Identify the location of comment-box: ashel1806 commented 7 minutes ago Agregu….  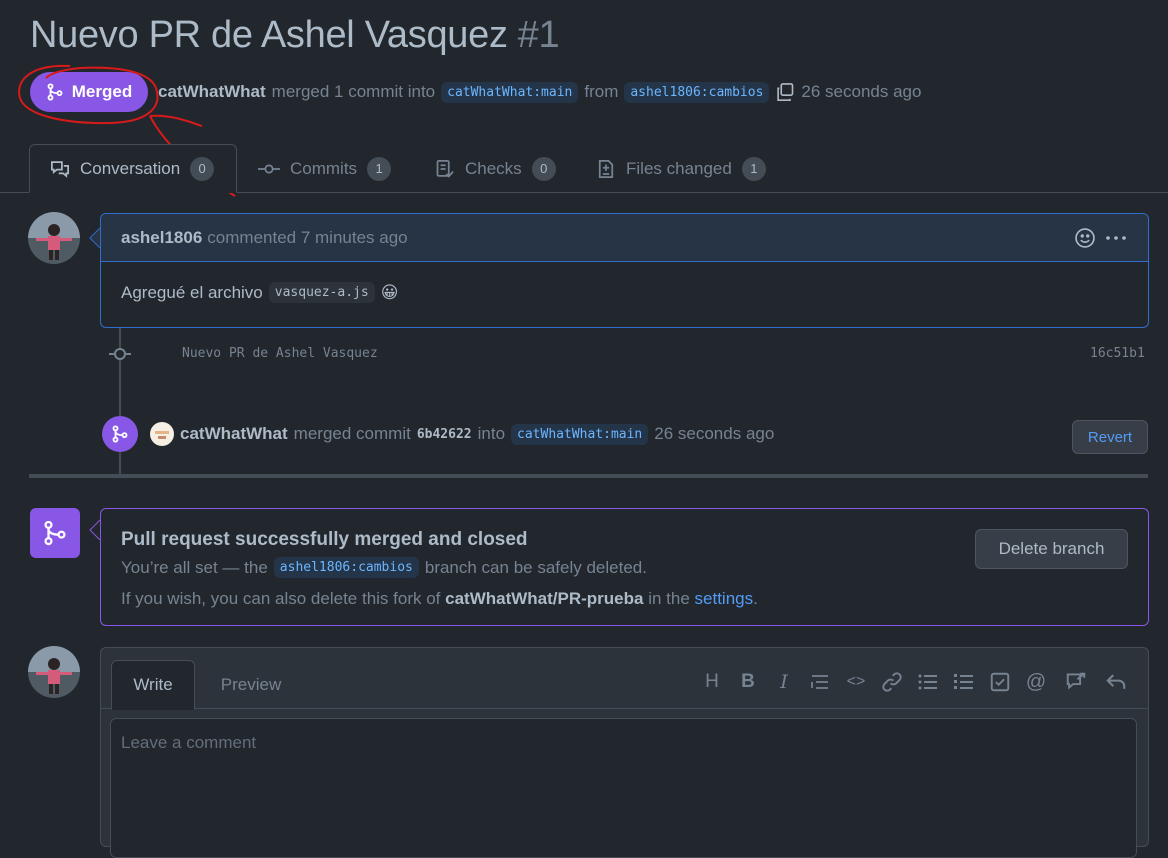
(624, 270).